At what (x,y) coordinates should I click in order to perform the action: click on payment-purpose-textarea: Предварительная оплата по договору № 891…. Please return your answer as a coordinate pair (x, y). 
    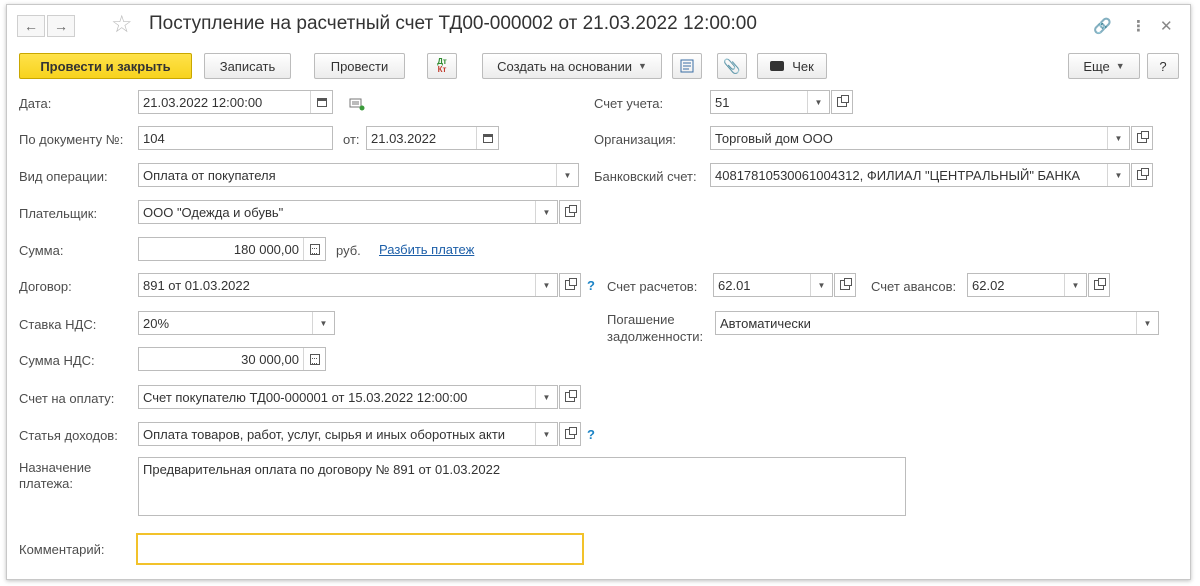
    Looking at the image, I should click on (522, 486).